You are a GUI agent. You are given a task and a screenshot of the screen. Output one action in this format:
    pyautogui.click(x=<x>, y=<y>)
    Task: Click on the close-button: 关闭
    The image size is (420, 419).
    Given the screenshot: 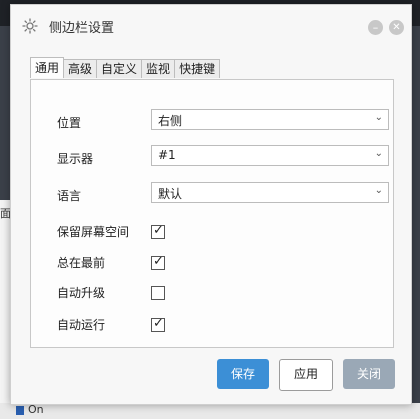 What is the action you would take?
    pyautogui.click(x=369, y=374)
    